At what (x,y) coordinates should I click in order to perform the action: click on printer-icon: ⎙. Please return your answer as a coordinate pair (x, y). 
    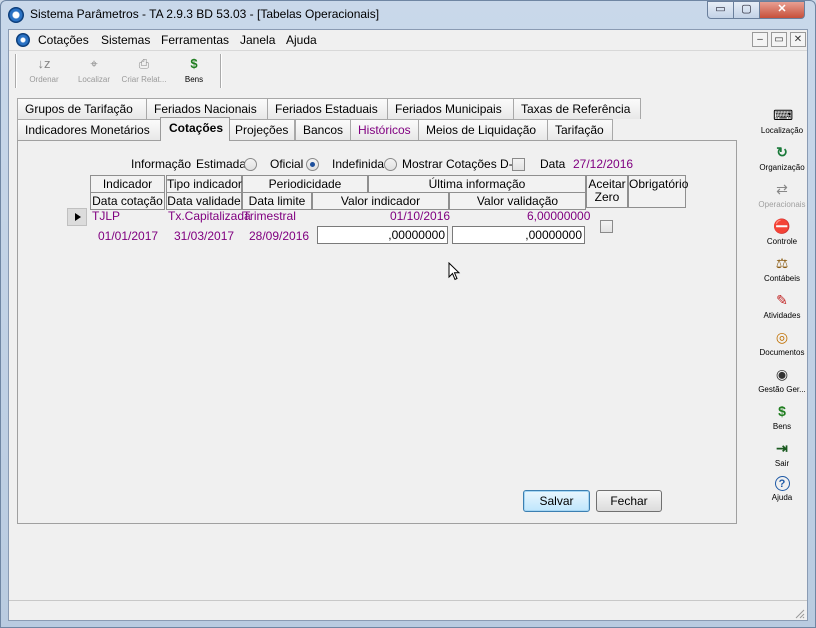
    Looking at the image, I should click on (144, 63).